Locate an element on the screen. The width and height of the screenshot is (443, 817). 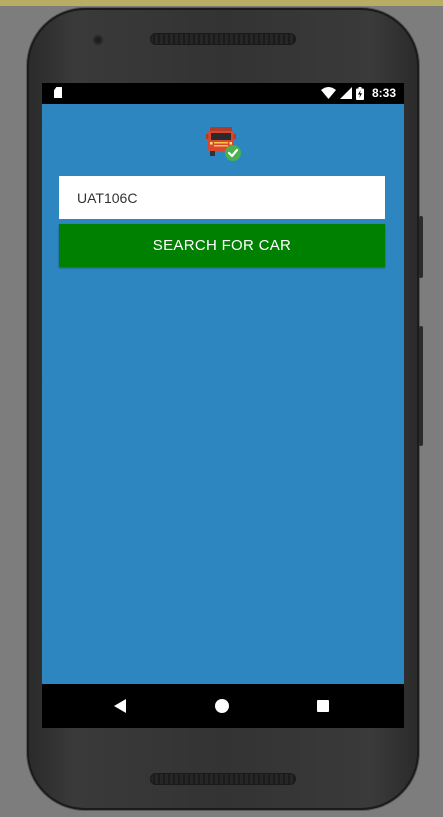
power-button is located at coordinates (421, 247).